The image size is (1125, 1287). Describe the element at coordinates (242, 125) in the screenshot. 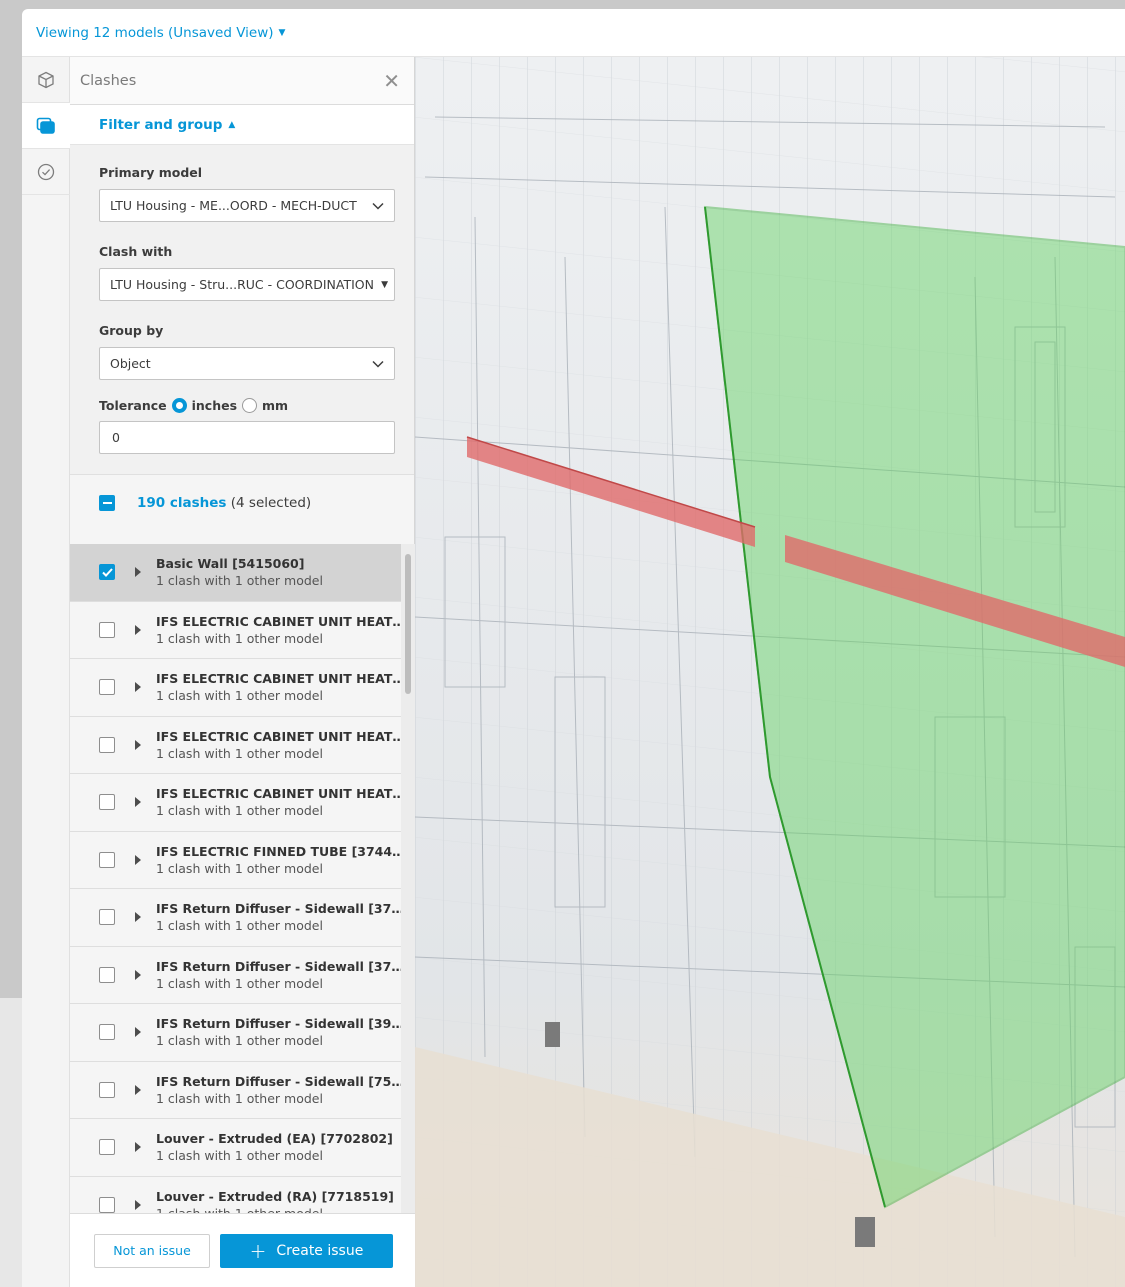

I see `filter-and-group-toggle: Filter and group ▲` at that location.